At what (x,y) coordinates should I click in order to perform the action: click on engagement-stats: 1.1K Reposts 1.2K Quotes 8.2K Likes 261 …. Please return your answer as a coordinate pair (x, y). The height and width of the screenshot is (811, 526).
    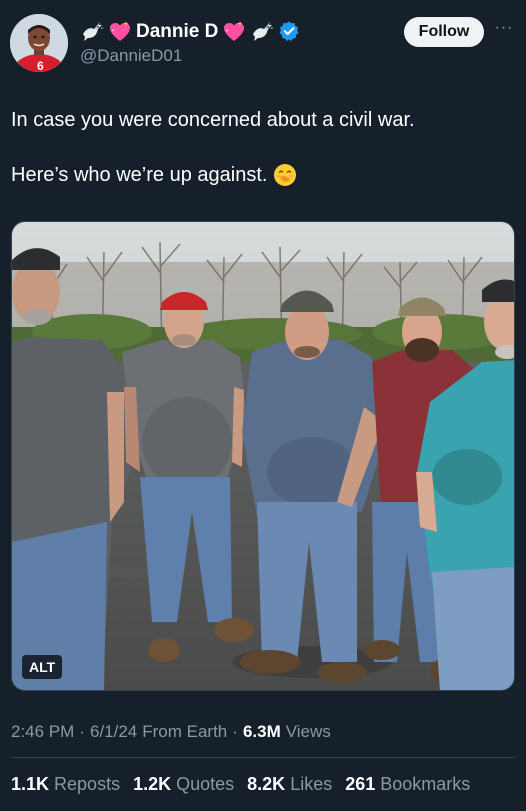
    Looking at the image, I should click on (240, 784).